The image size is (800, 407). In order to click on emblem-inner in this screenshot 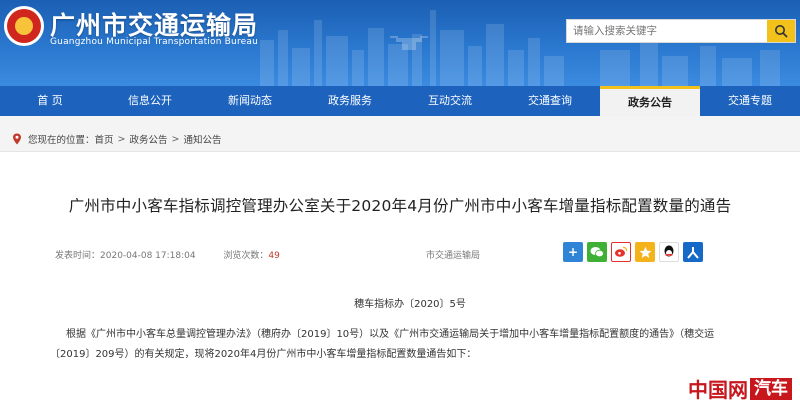, I will do `click(24, 26)`.